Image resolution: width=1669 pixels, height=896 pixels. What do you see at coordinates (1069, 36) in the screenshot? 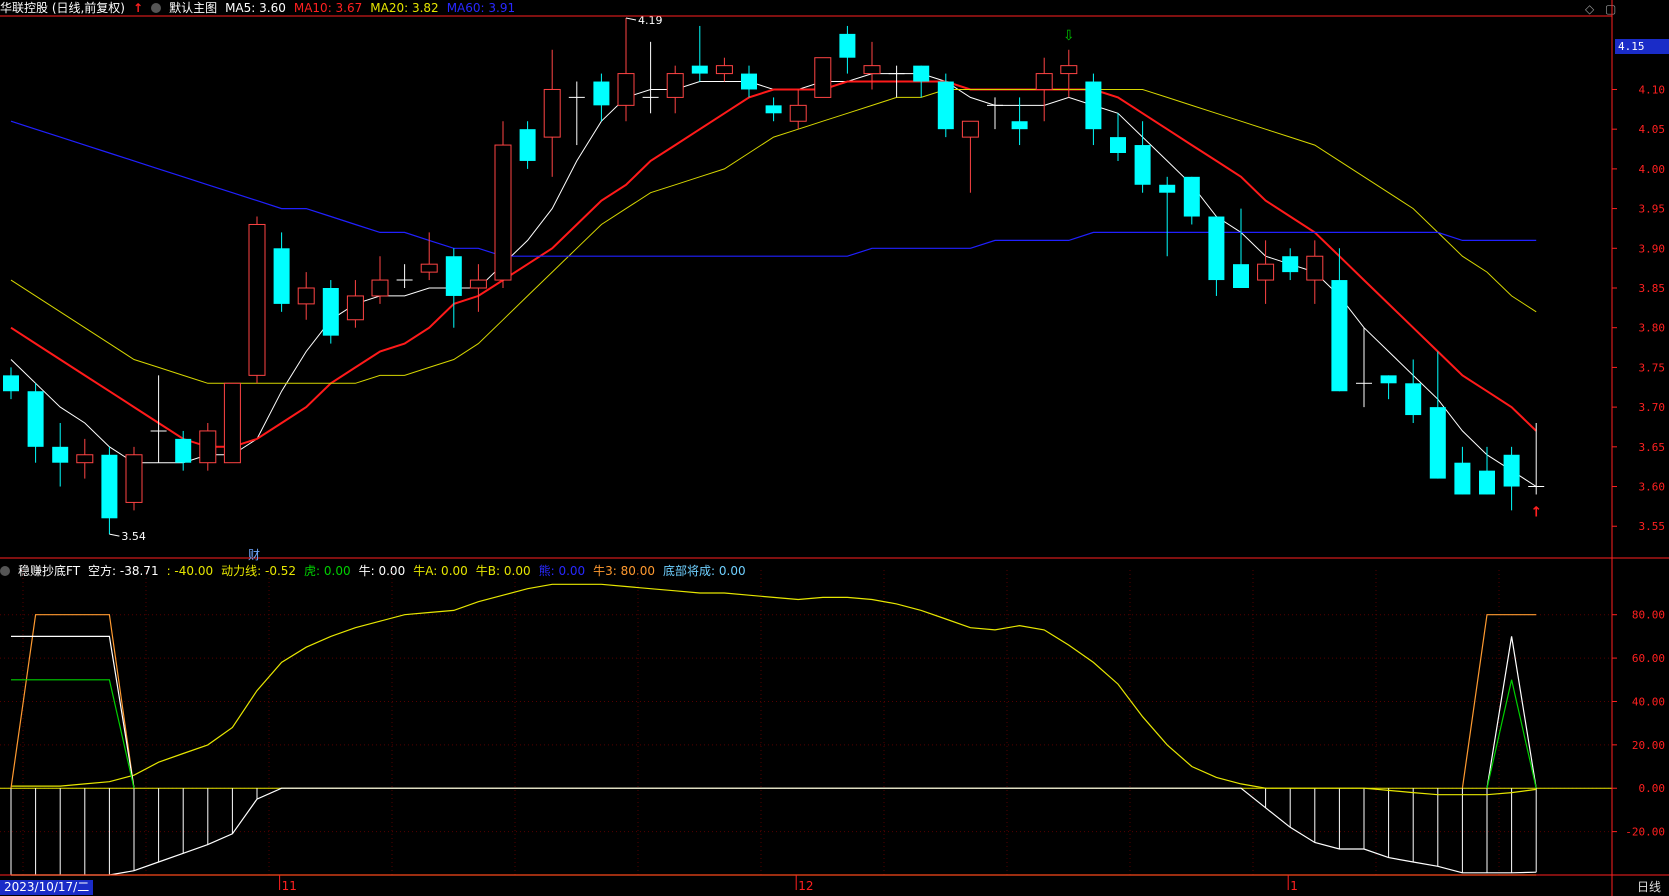
I see `sell-signal-icon: ⇩` at bounding box center [1069, 36].